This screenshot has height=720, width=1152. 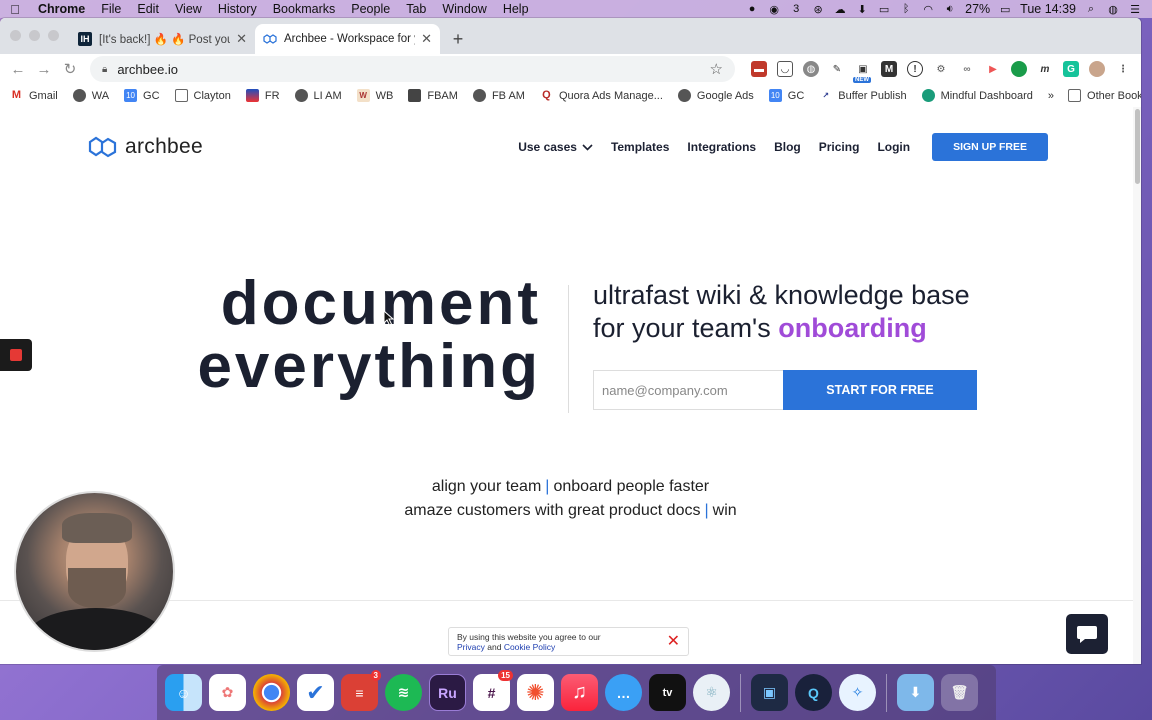 I want to click on bookmark-fr: FR, so click(x=262, y=95).